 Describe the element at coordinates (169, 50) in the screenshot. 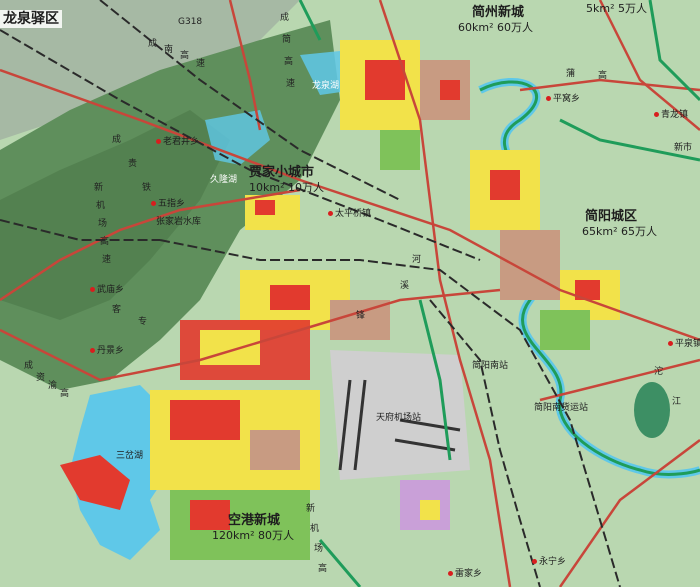

I see `road-chengnan-2: 南` at that location.